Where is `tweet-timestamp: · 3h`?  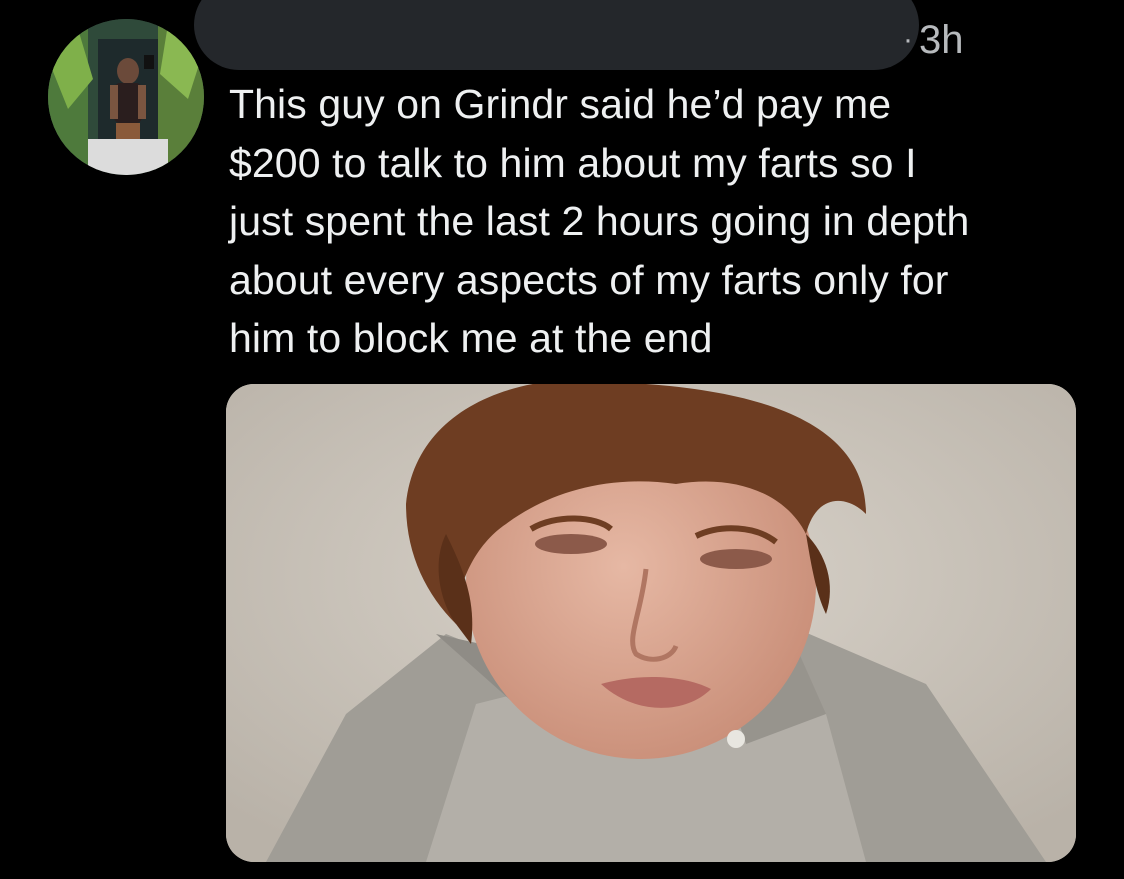 tweet-timestamp: · 3h is located at coordinates (933, 42).